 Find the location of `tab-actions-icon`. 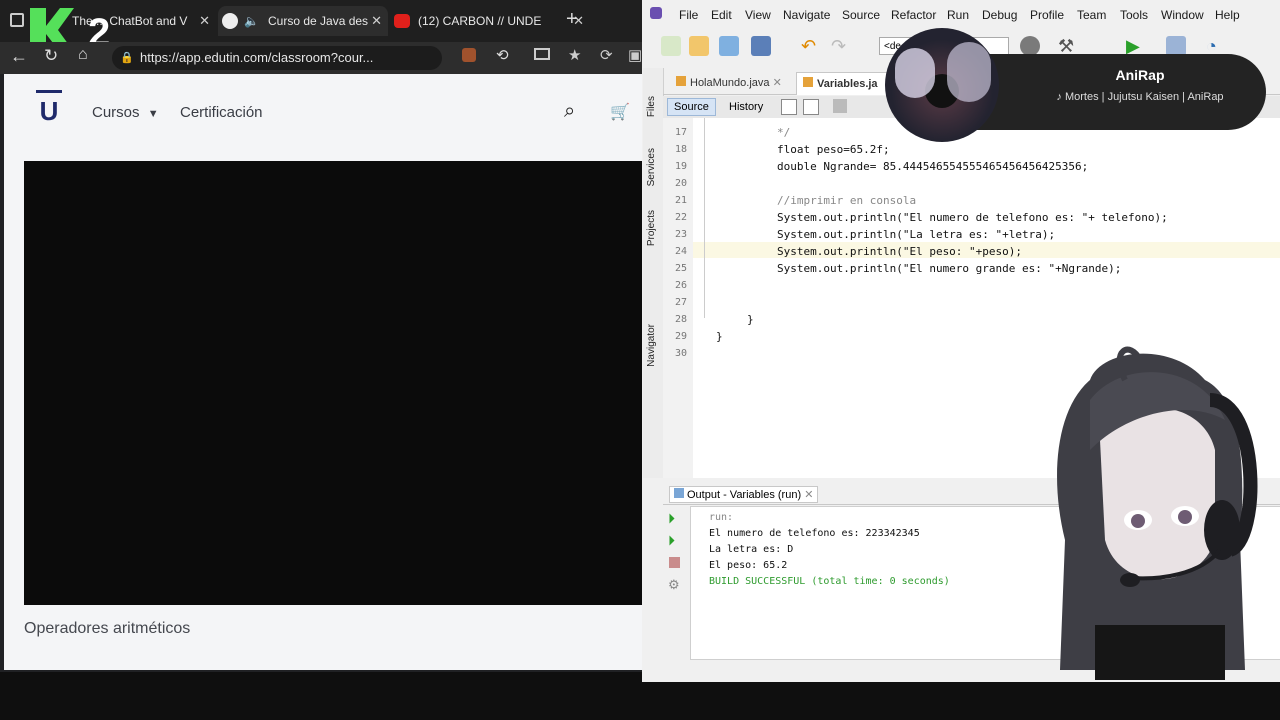

tab-actions-icon is located at coordinates (17, 20).